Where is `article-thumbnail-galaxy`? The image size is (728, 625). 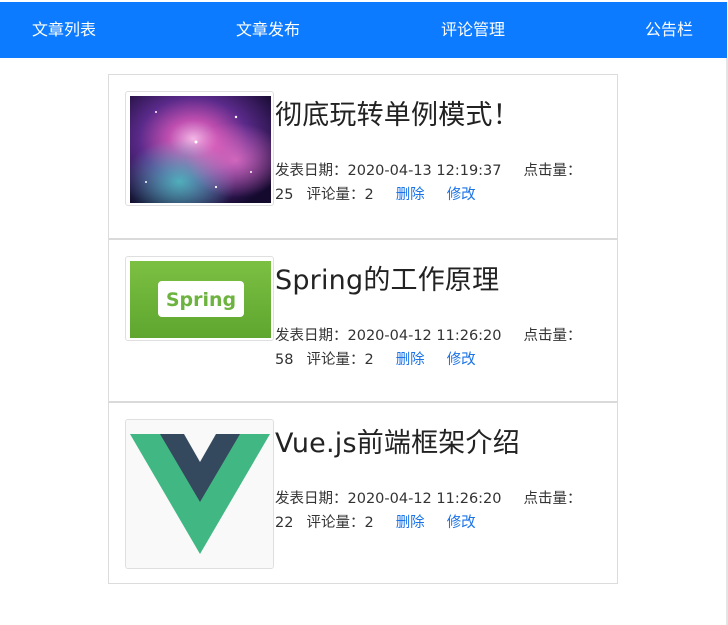 article-thumbnail-galaxy is located at coordinates (199, 148).